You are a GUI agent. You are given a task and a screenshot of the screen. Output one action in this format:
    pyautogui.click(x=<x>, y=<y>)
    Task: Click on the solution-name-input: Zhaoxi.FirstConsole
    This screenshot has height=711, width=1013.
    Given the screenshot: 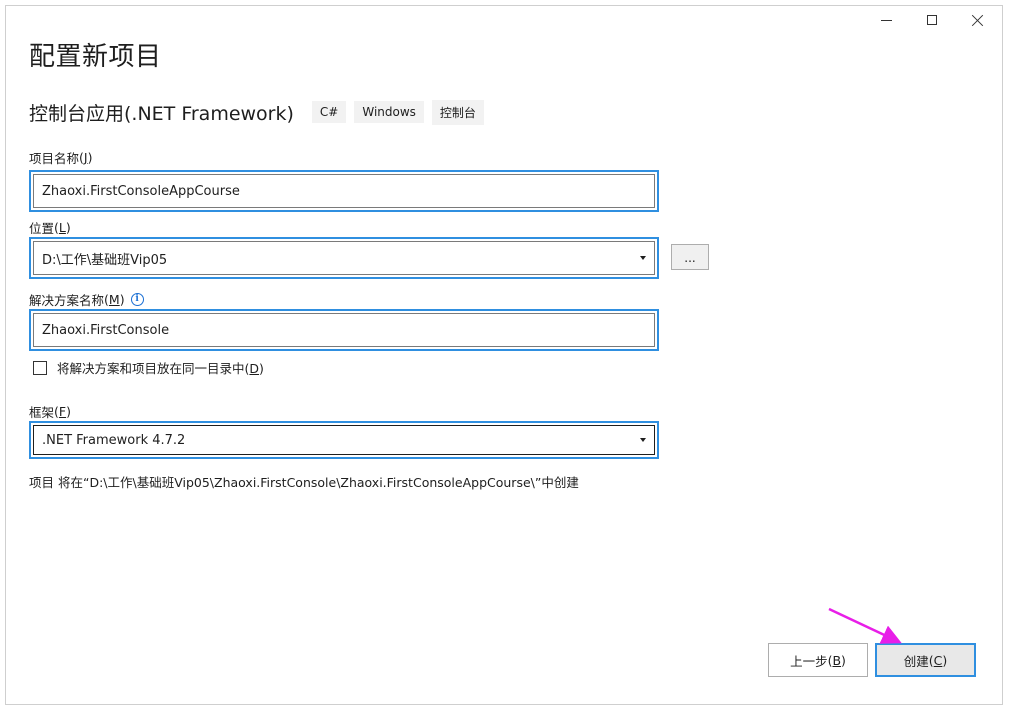 What is the action you would take?
    pyautogui.click(x=344, y=330)
    